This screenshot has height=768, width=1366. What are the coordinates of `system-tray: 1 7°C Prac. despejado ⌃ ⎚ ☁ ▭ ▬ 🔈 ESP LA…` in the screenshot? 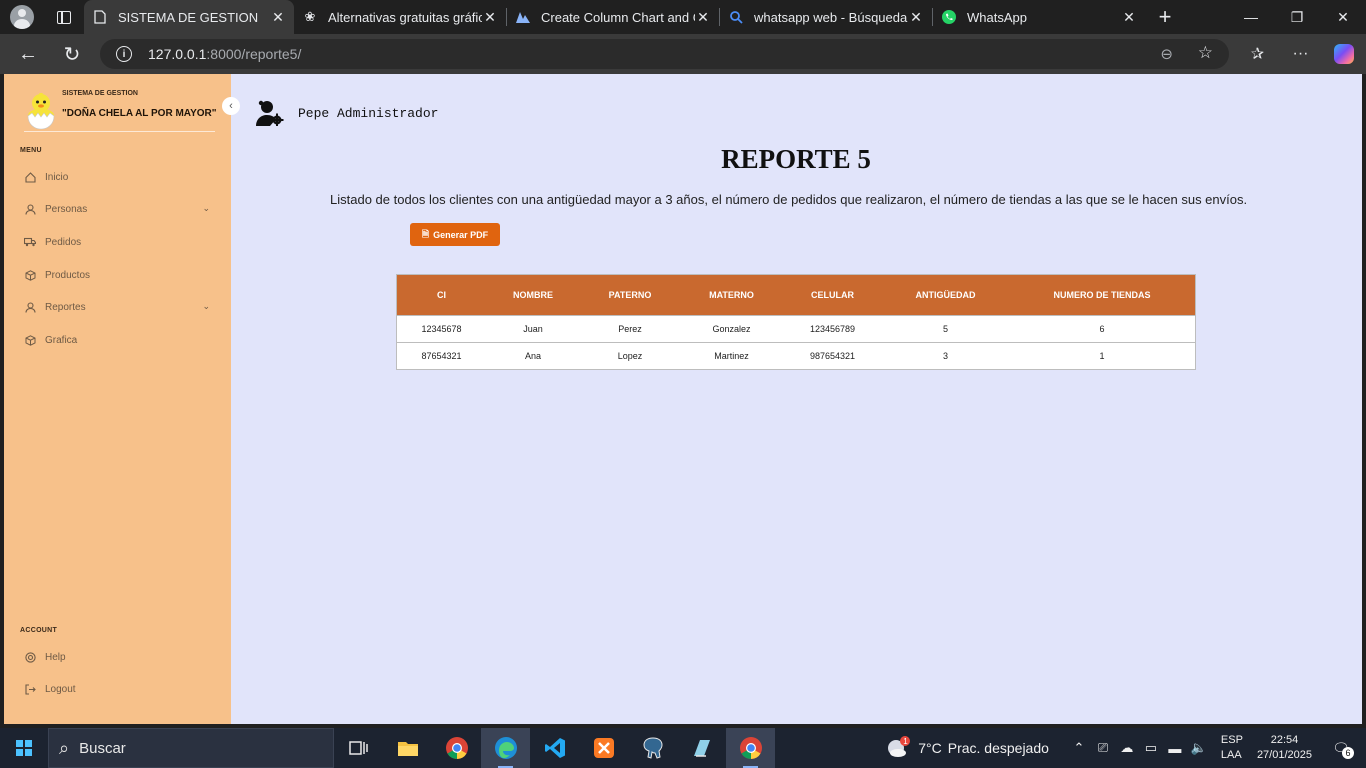 It's located at (1126, 748).